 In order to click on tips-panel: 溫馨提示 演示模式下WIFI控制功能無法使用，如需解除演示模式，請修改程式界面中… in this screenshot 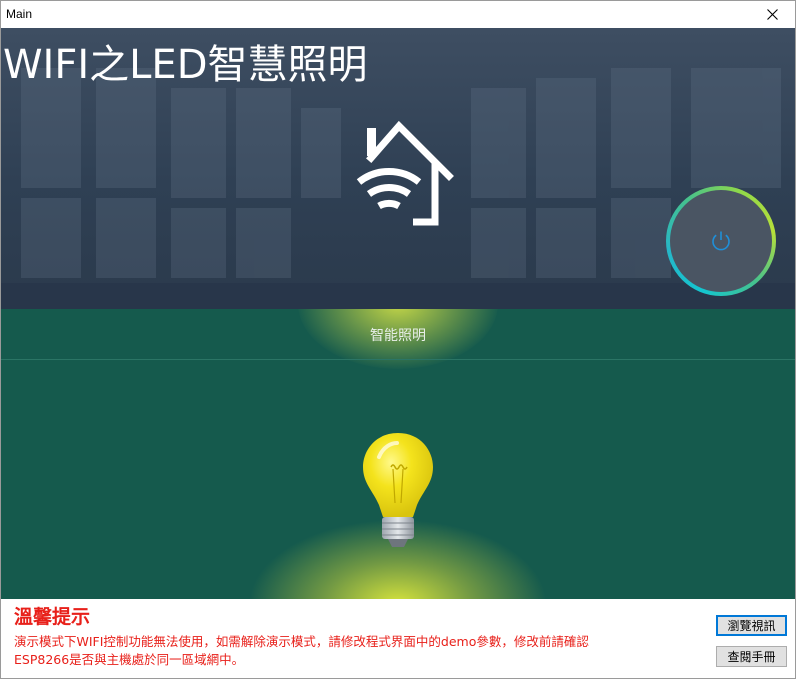, I will do `click(398, 638)`.